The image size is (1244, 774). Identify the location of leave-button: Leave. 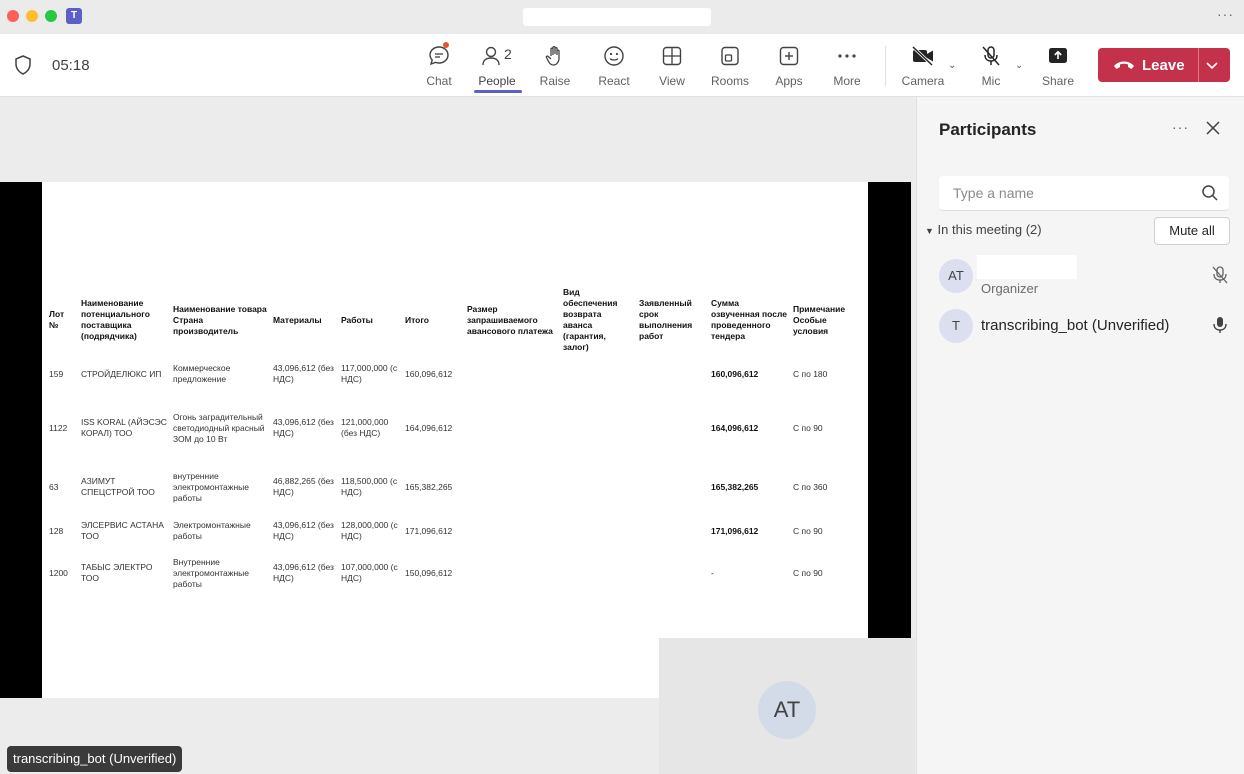
(1164, 65).